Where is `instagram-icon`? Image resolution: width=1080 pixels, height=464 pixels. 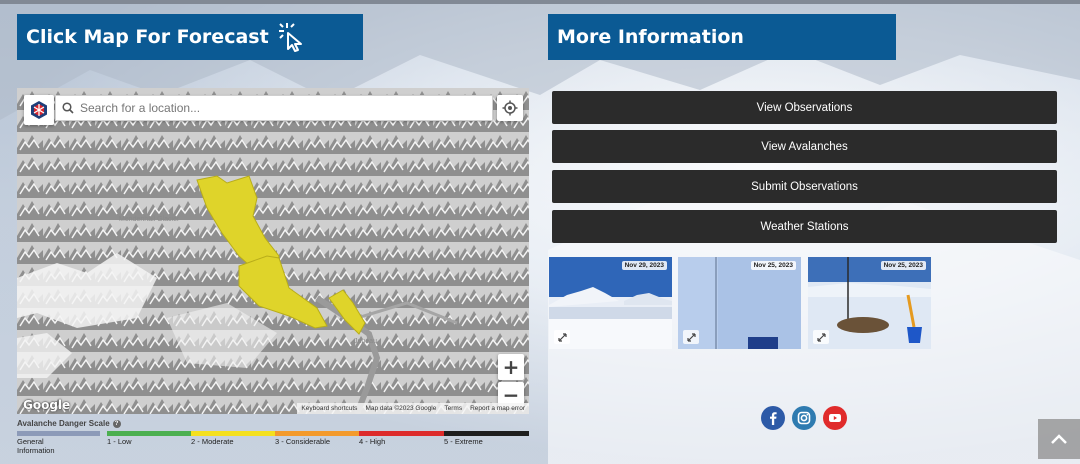 instagram-icon is located at coordinates (804, 418).